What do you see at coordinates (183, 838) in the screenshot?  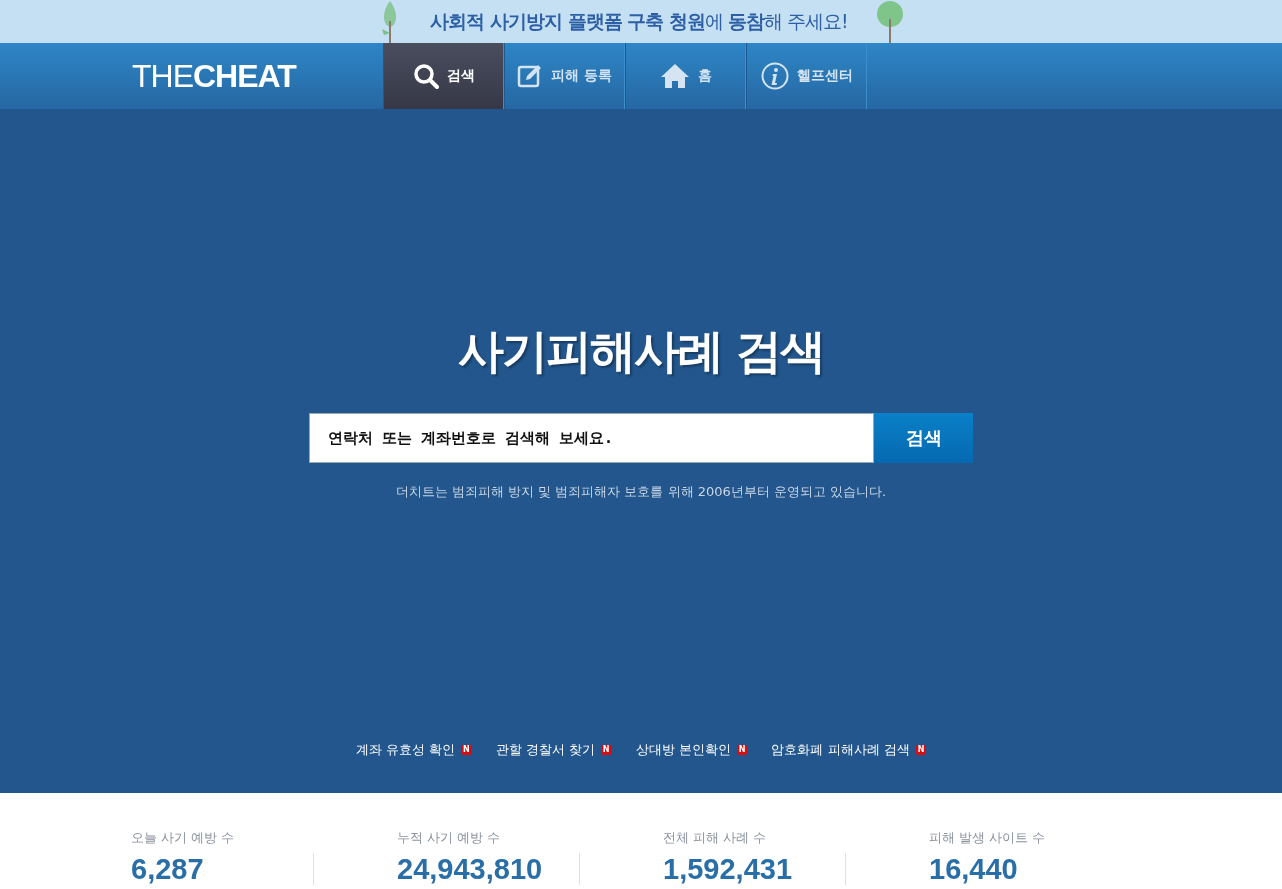 I see `stat-label: 오늘 사기 예방 수` at bounding box center [183, 838].